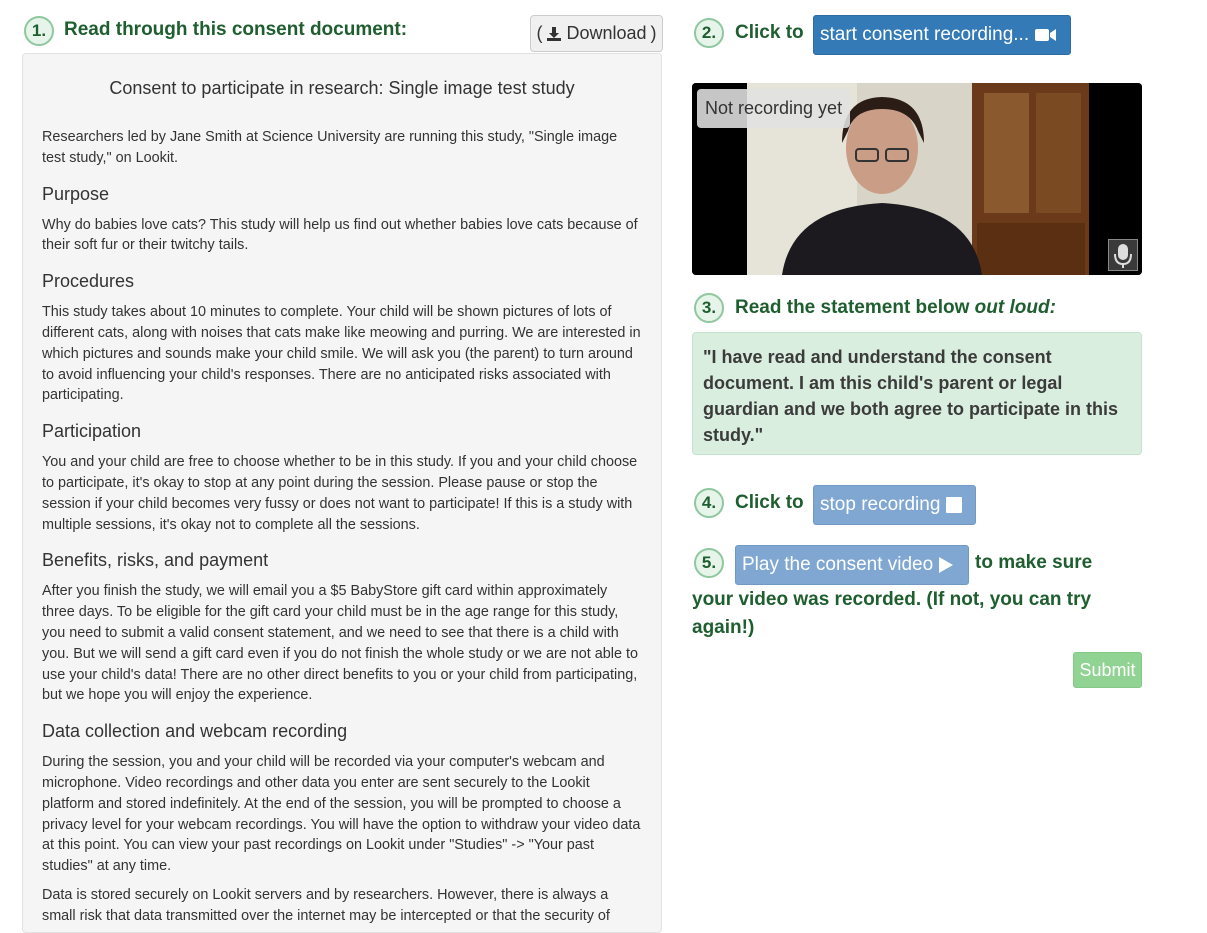  Describe the element at coordinates (236, 29) in the screenshot. I see `step-1-label: Read through this consent document:` at that location.